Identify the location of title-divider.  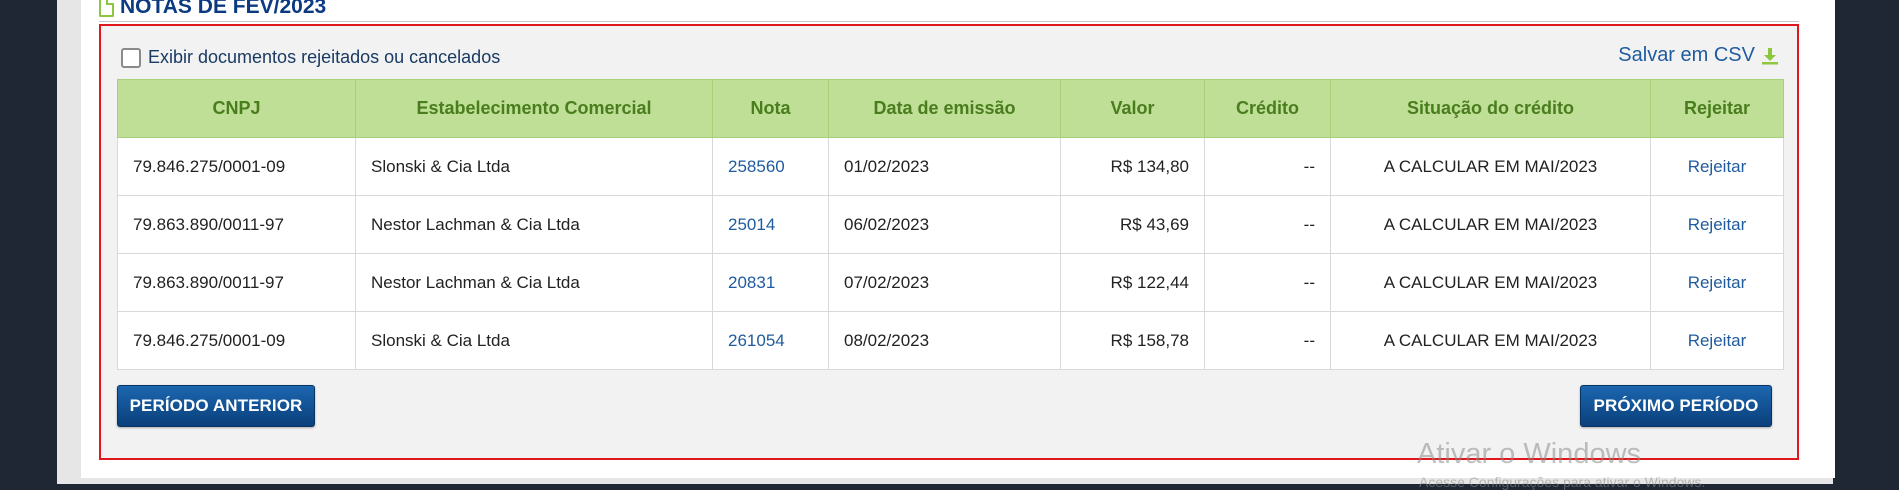
(949, 21).